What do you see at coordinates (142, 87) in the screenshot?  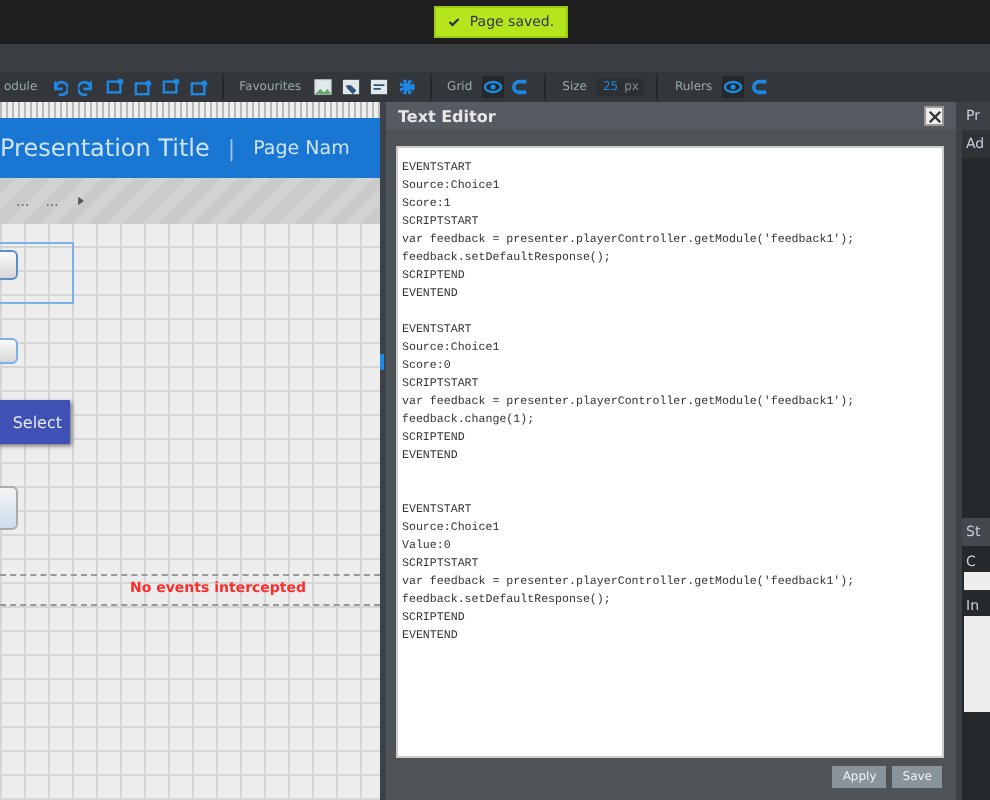 I see `cut-module-icon` at bounding box center [142, 87].